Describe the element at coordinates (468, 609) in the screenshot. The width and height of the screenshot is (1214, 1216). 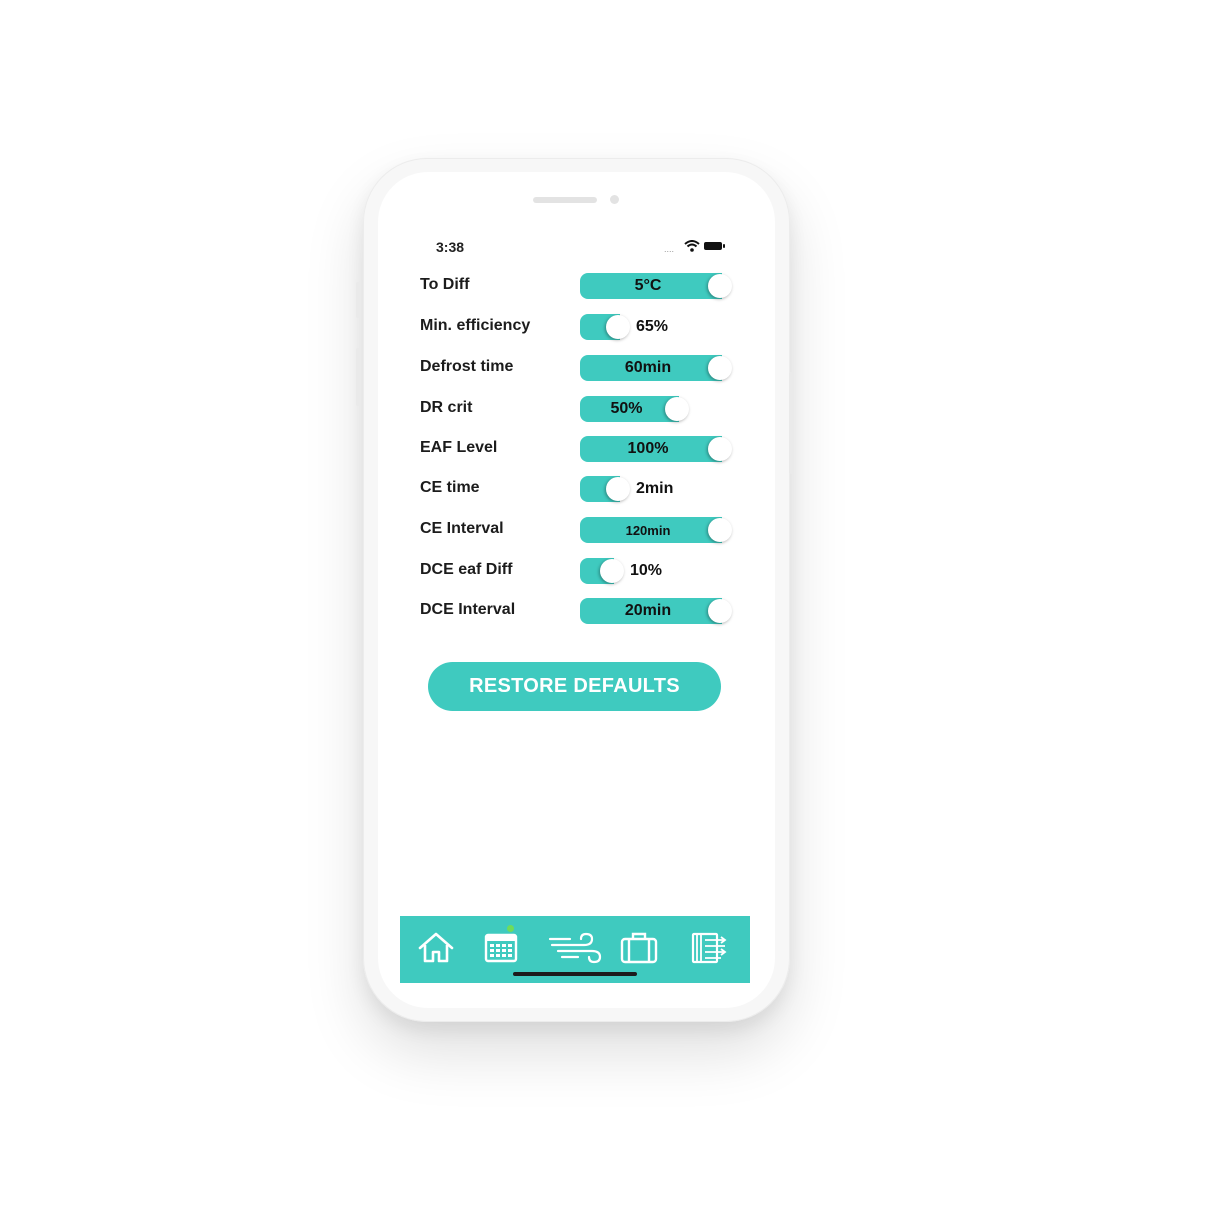
I see `setting-label: DCE Interval` at that location.